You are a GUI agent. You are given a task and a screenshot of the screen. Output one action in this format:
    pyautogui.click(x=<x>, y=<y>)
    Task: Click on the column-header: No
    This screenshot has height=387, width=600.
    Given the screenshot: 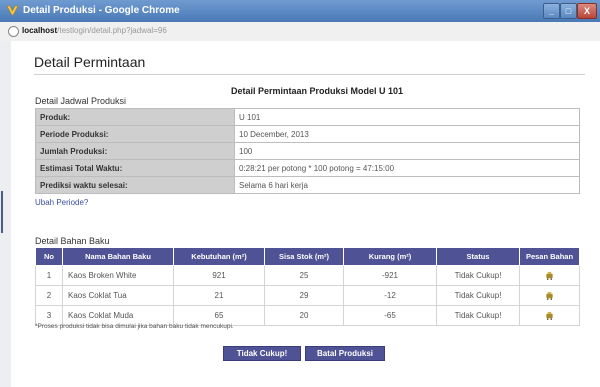 What is the action you would take?
    pyautogui.click(x=49, y=256)
    